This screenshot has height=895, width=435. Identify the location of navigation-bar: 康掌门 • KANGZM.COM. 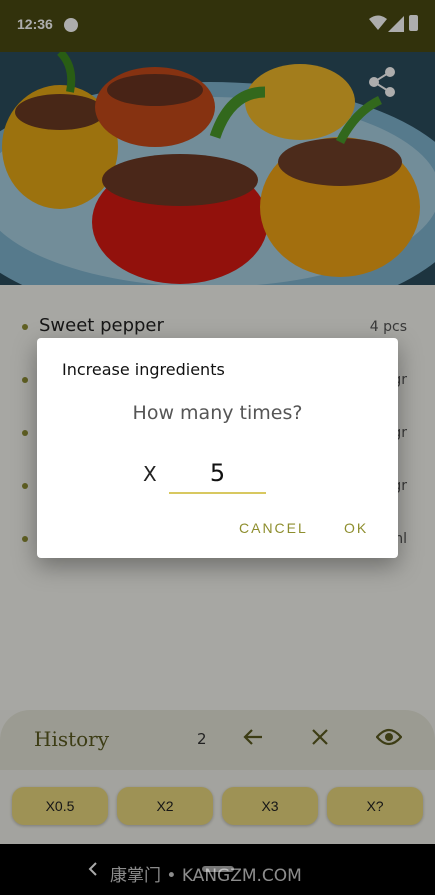
(217, 869).